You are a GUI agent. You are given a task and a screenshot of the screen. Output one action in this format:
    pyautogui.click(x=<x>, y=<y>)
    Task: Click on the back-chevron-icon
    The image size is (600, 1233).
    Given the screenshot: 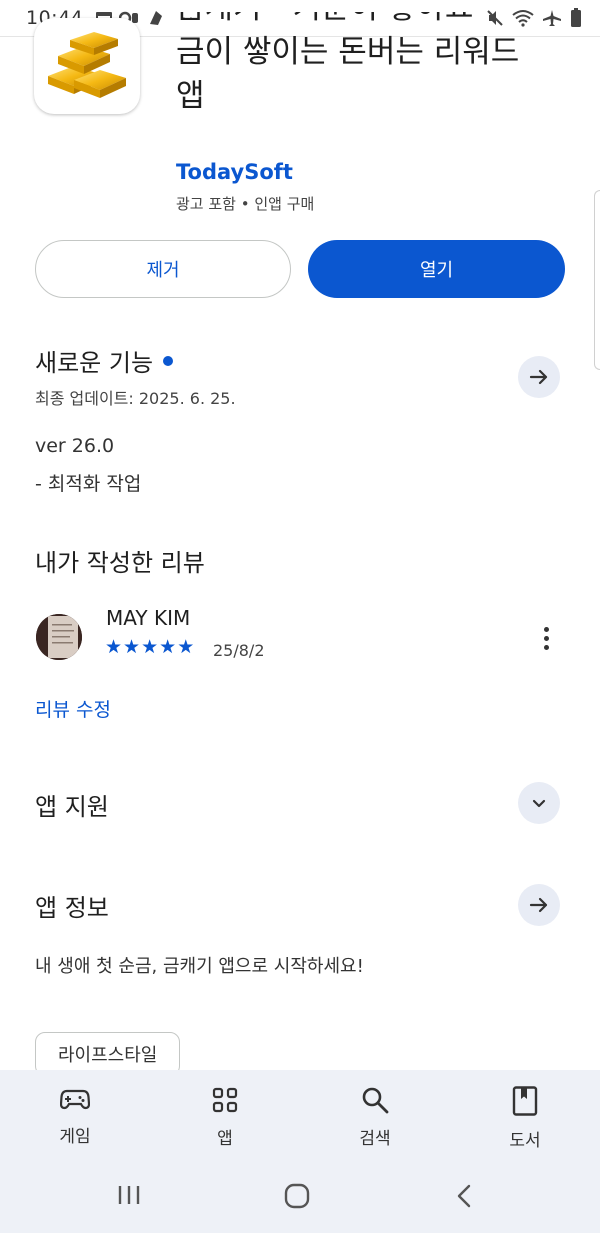 What is the action you would take?
    pyautogui.click(x=464, y=1196)
    